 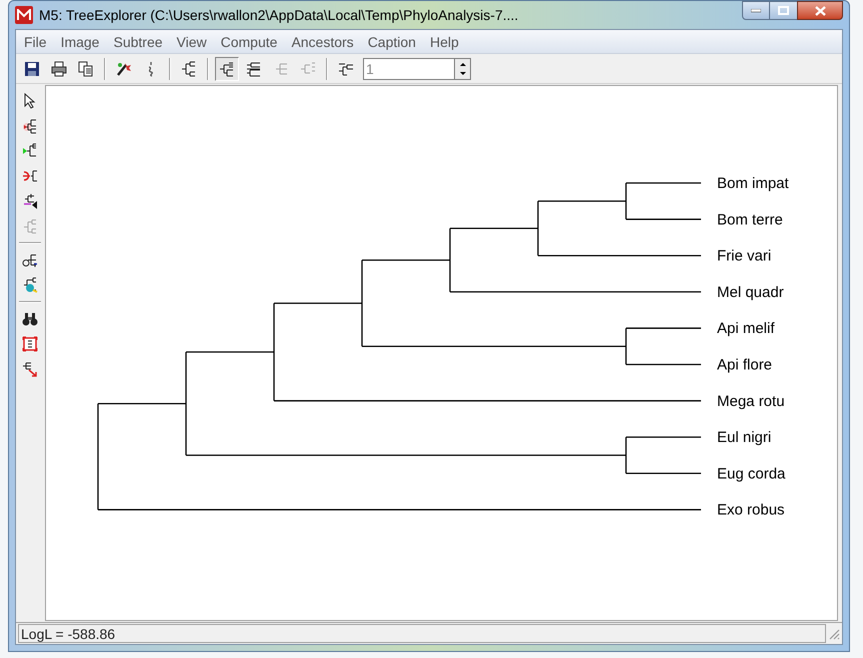 I want to click on menu-item: Subtree, so click(x=138, y=42).